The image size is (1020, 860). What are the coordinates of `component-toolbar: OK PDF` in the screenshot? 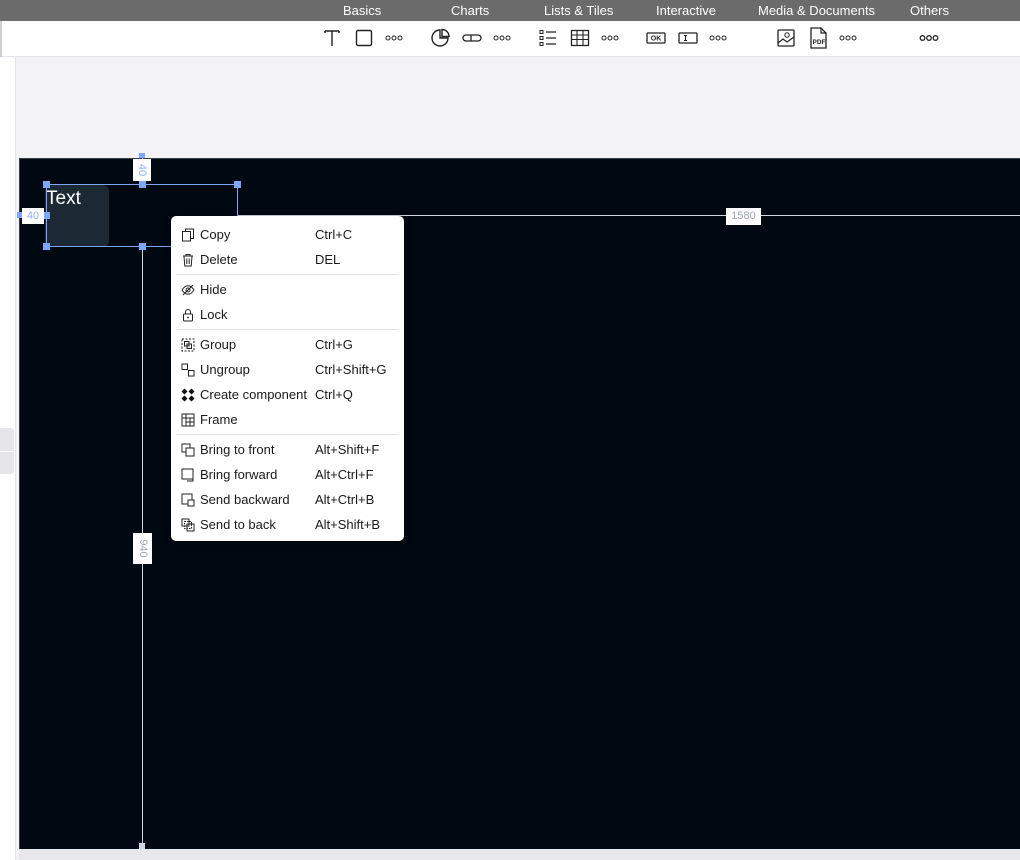 It's located at (510, 39).